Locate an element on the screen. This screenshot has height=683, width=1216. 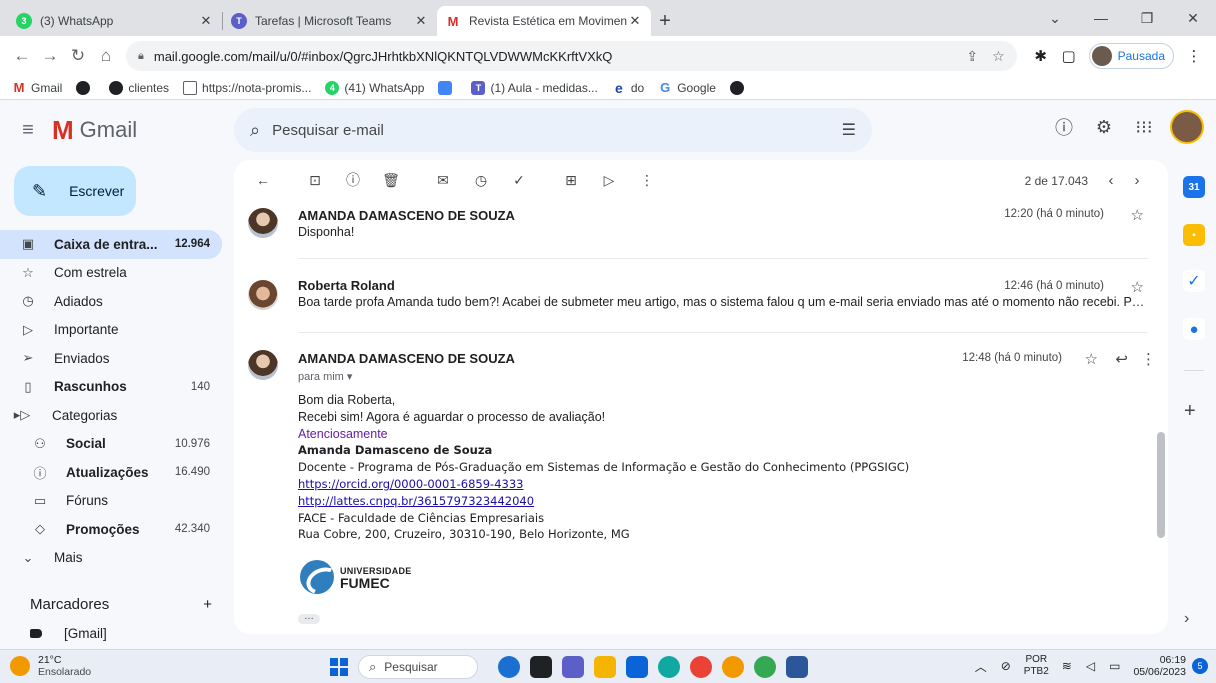
bing-icon is located at coordinates (509, 667).